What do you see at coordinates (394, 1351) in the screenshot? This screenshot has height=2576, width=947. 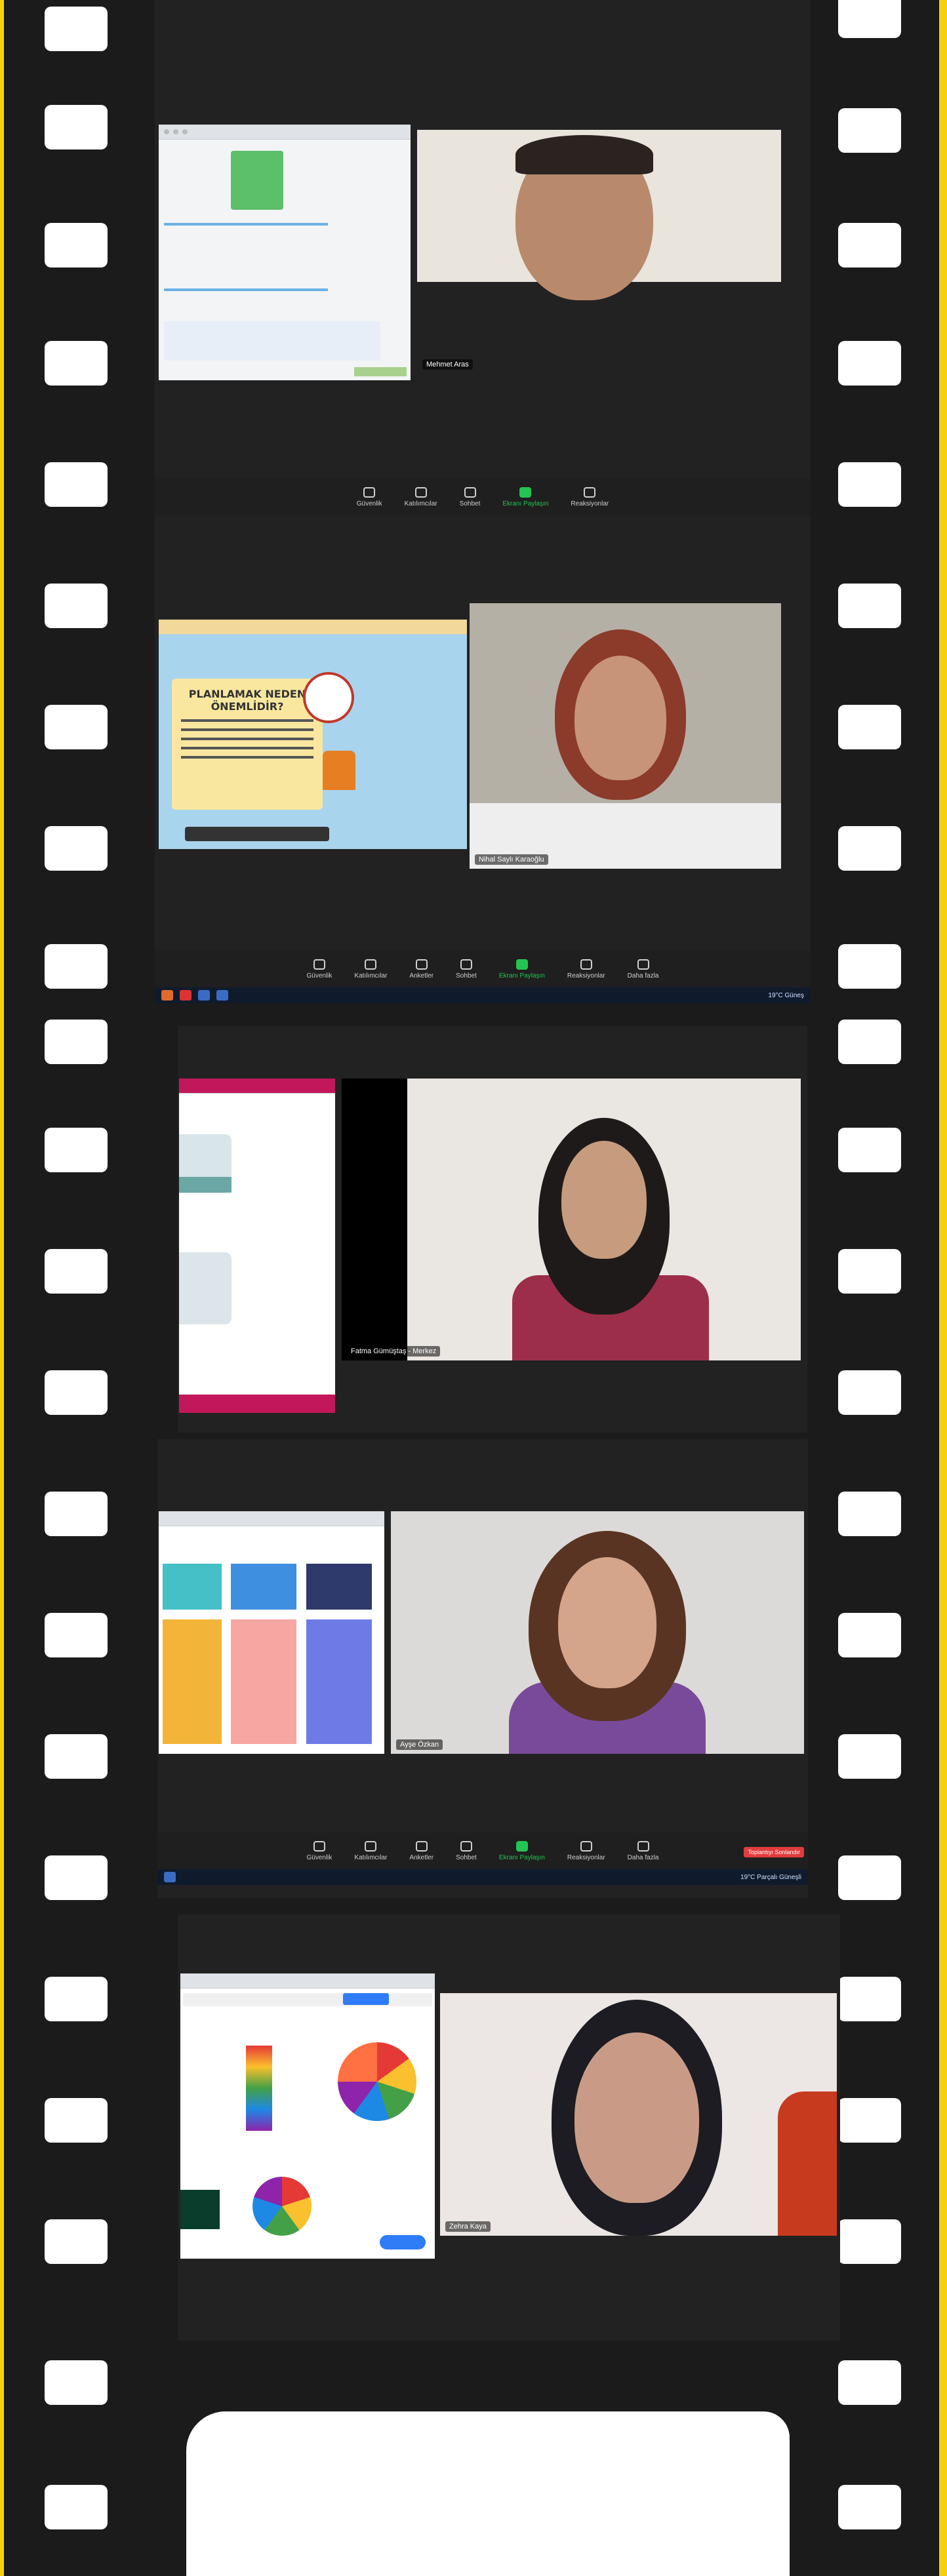 I see `speaker-name-tag: Fatma Gümüştaş - Merkez` at bounding box center [394, 1351].